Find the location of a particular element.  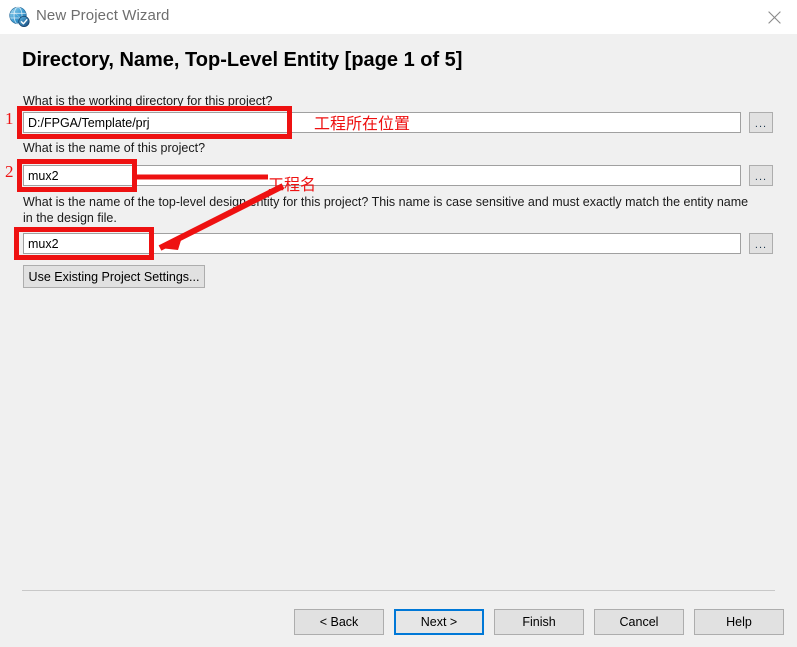

top-level-entity-input: mux2 is located at coordinates (382, 243).